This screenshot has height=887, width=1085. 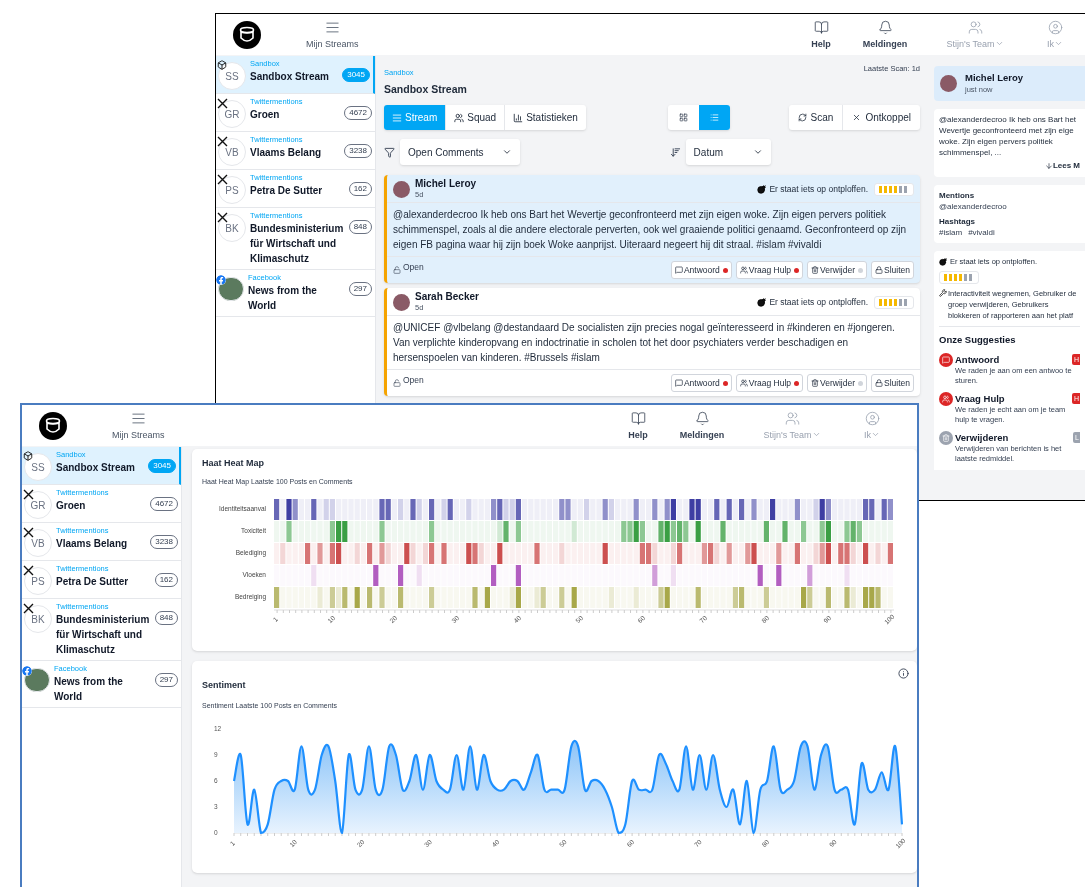 I want to click on post-text: @UNICEF @vlbelang @destandaard De socialisten zijn precies nogal geïnteresseerd in #kinderen en #jongeren. Van verplichte kinderopvang en indoctrinatie in scholen tot het door psychiaters verder beschadigen en hersenspoelen van kinderen. #Brussels #islam, so click(x=653, y=343).